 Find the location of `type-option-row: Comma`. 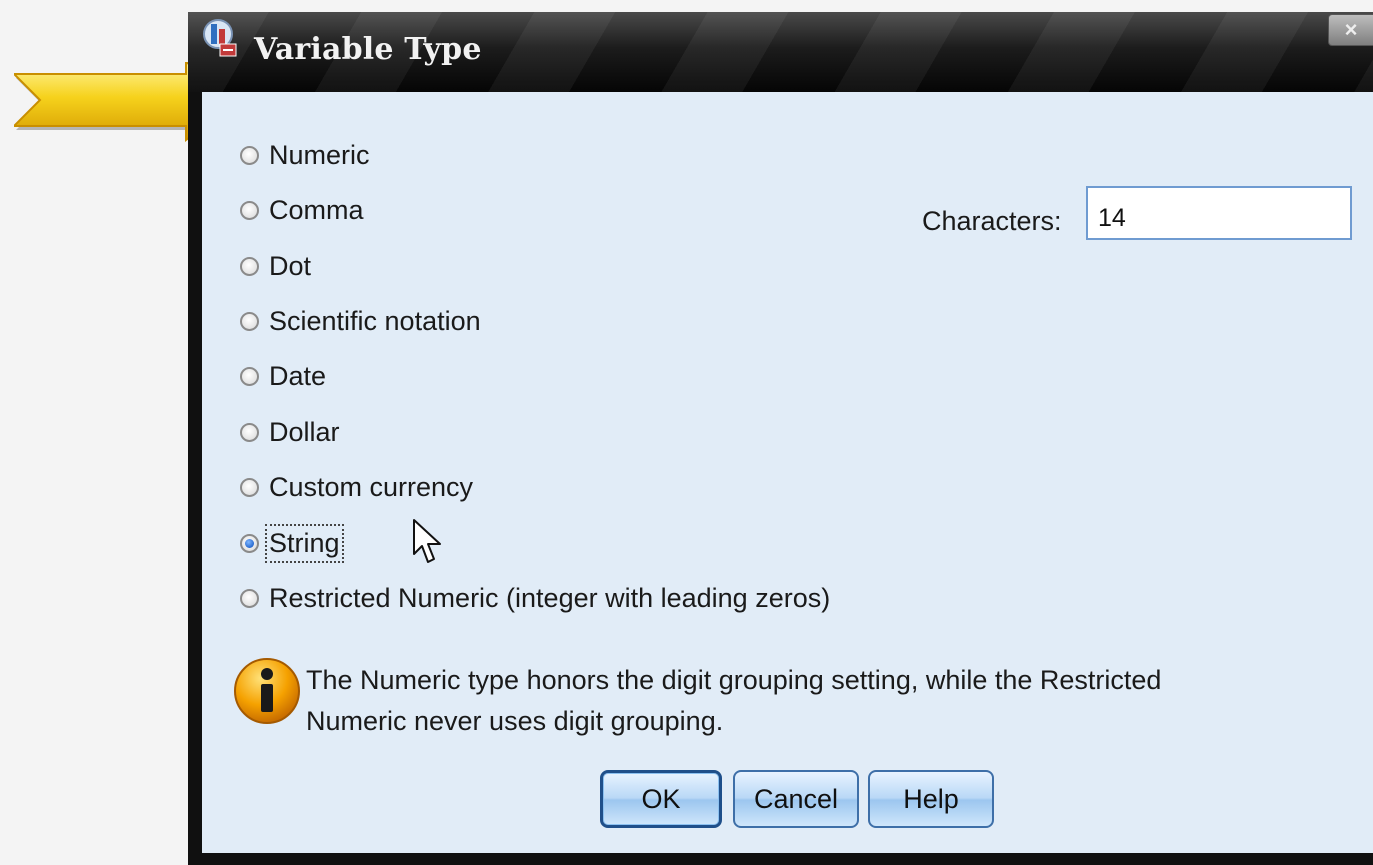

type-option-row: Comma is located at coordinates (302, 210).